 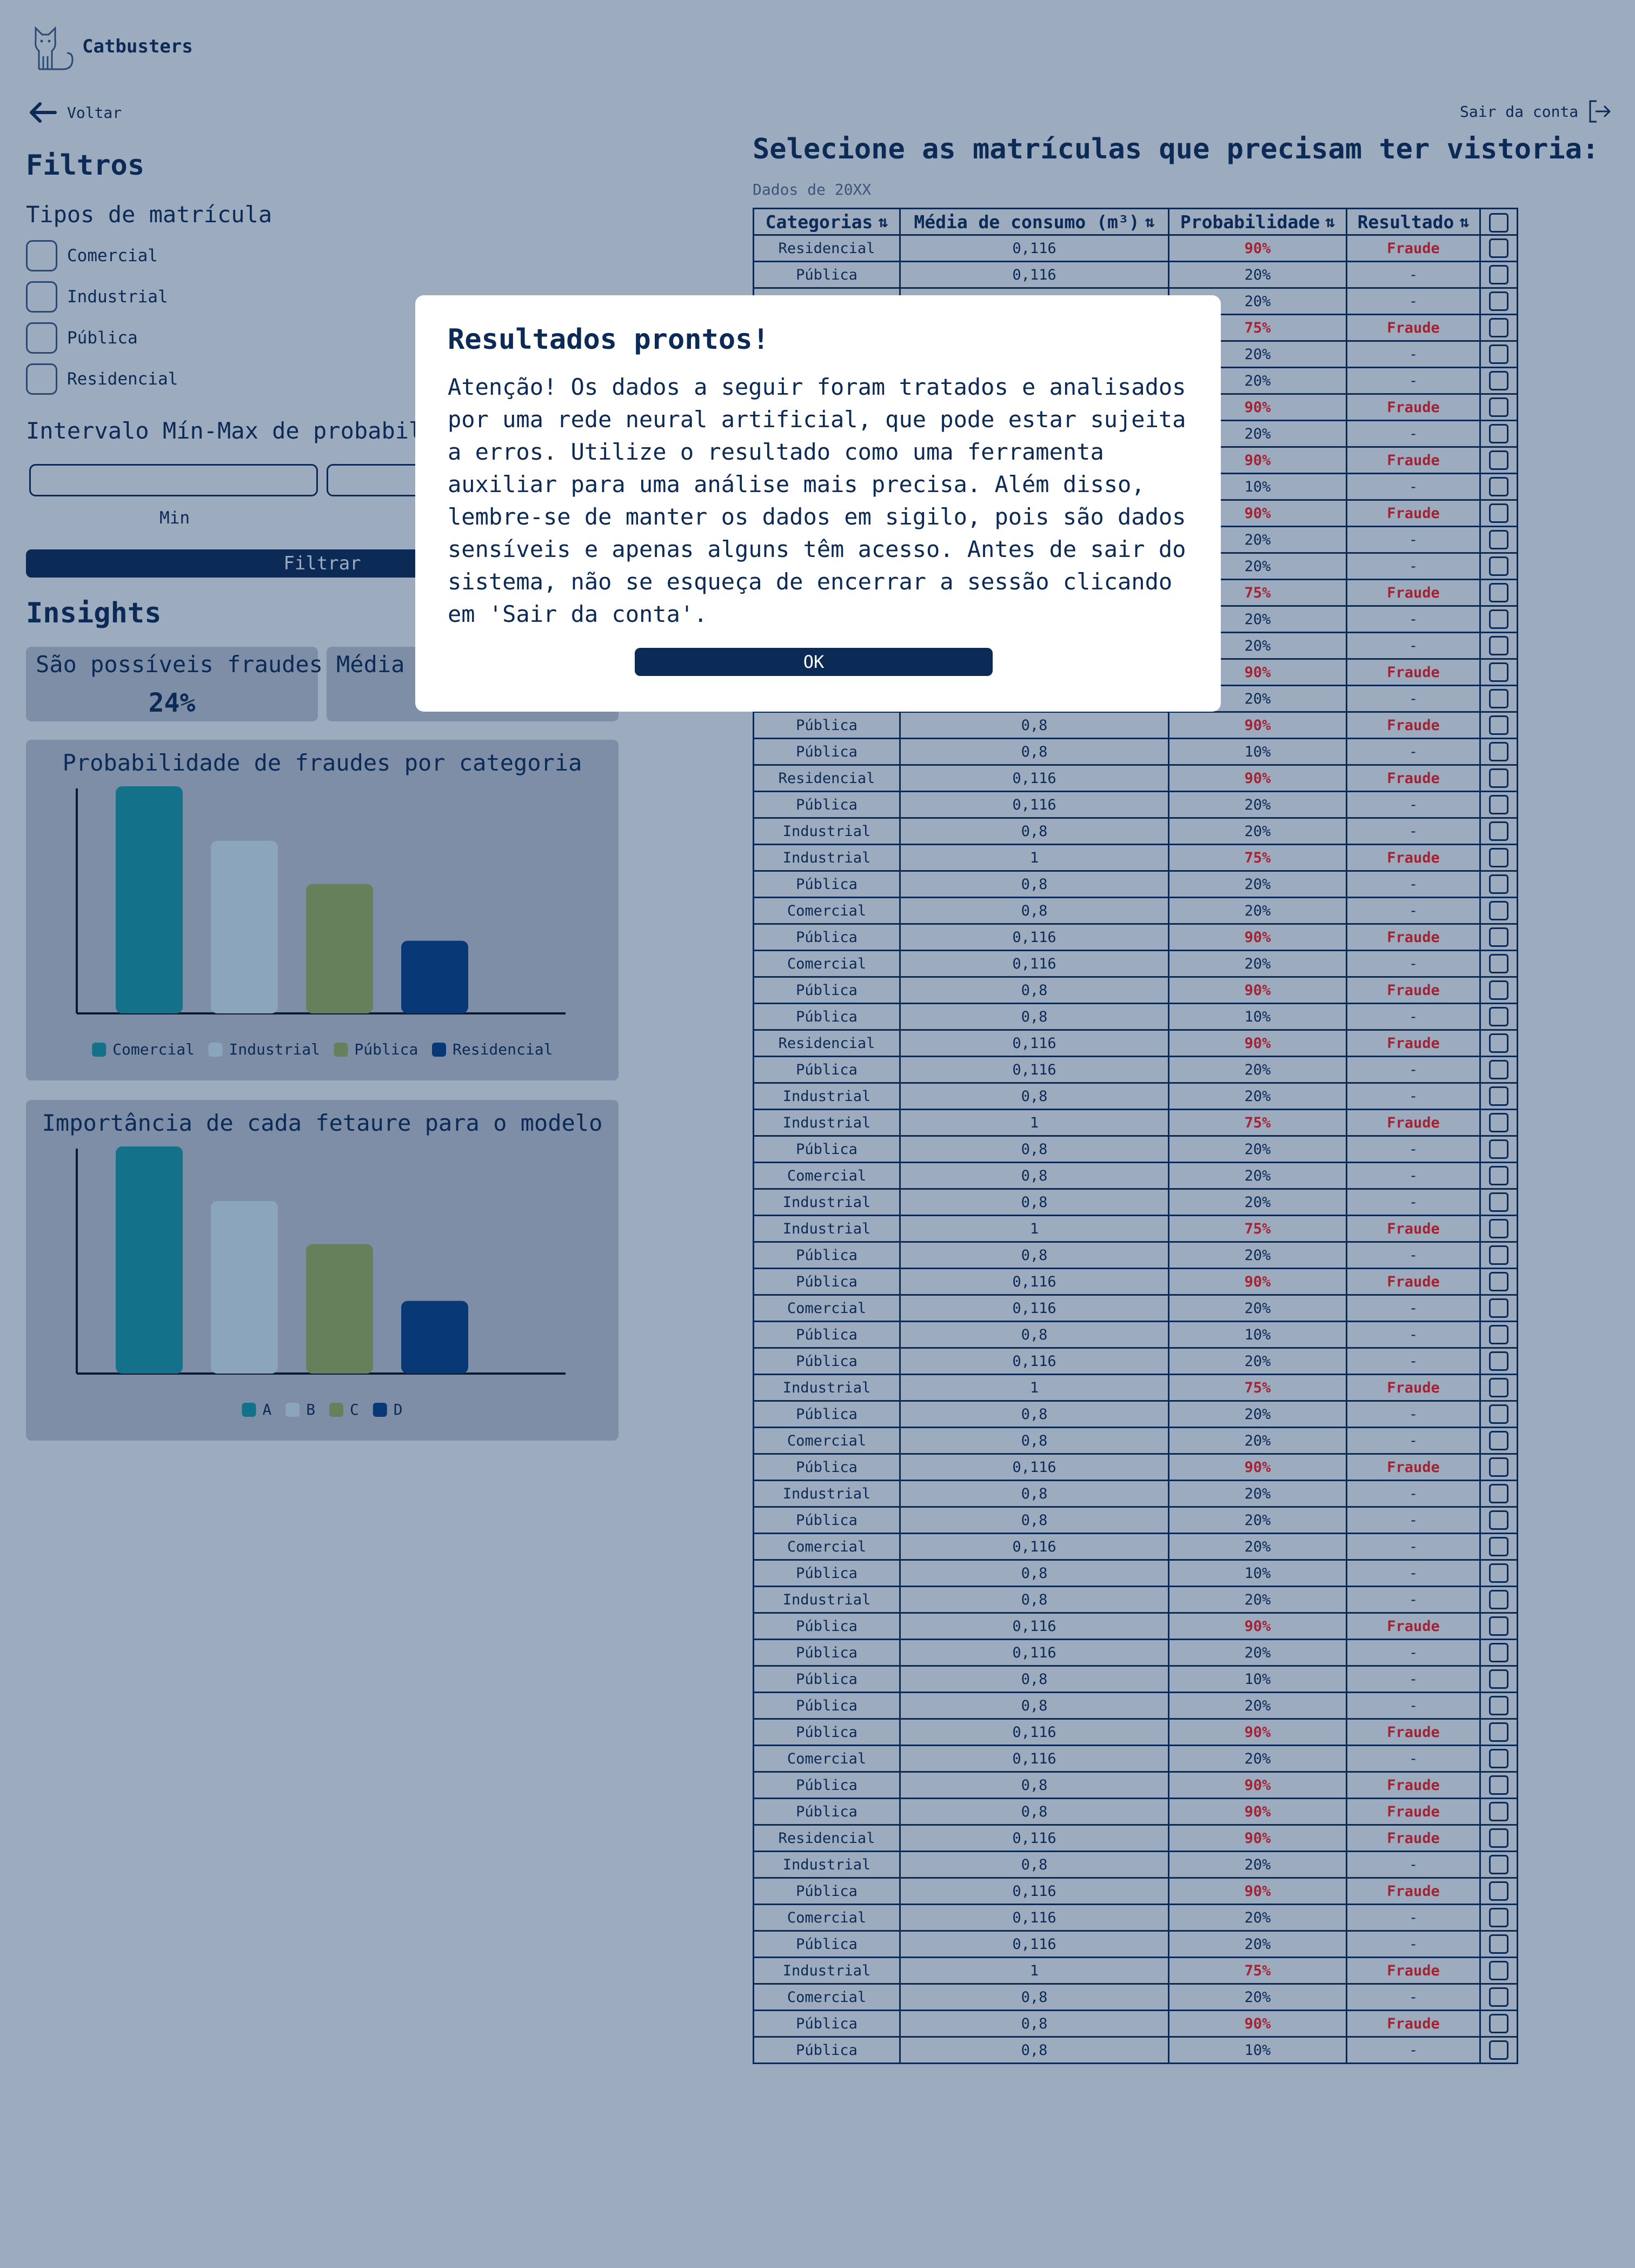 What do you see at coordinates (75, 113) in the screenshot?
I see `back-button: Voltar` at bounding box center [75, 113].